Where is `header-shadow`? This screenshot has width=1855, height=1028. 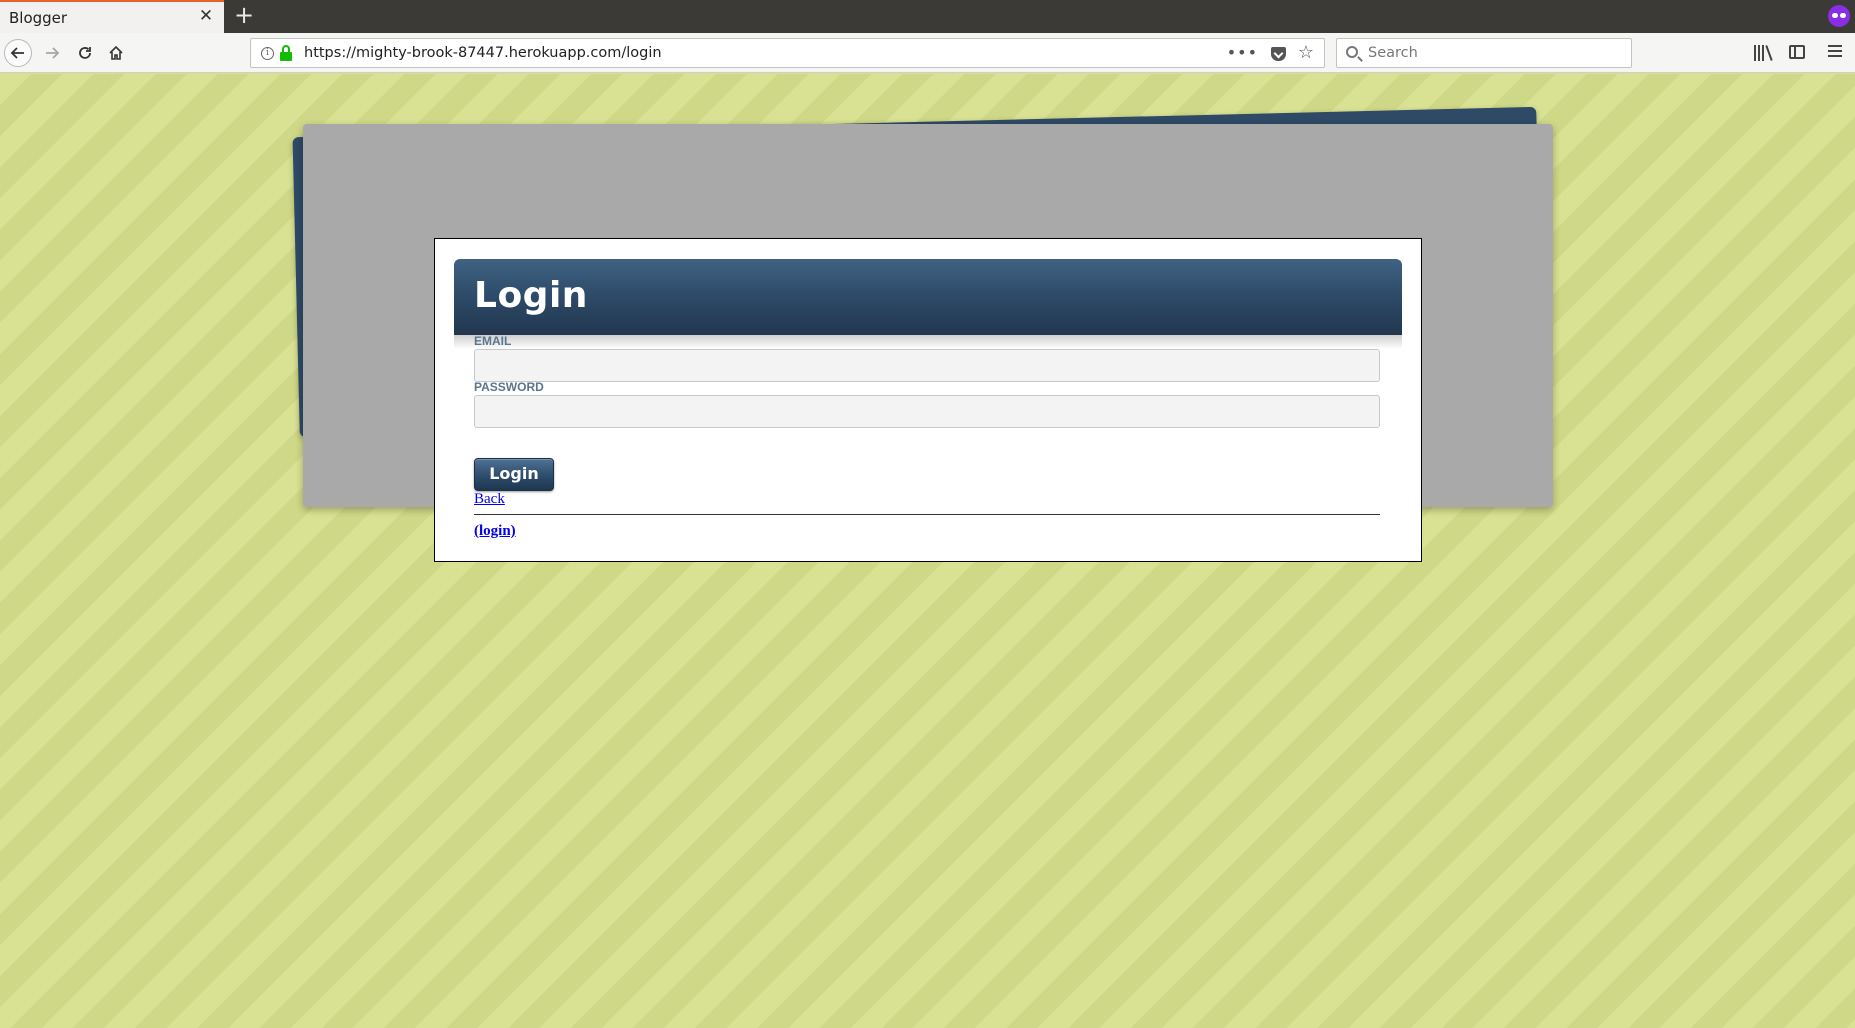
header-shadow is located at coordinates (928, 342).